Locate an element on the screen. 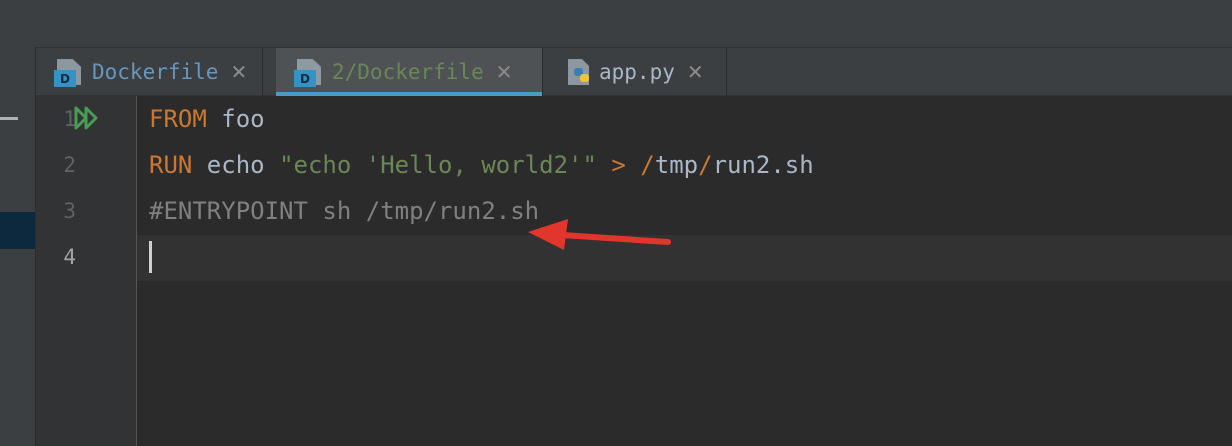 The width and height of the screenshot is (1232, 446). line-number: 1 is located at coordinates (69, 119).